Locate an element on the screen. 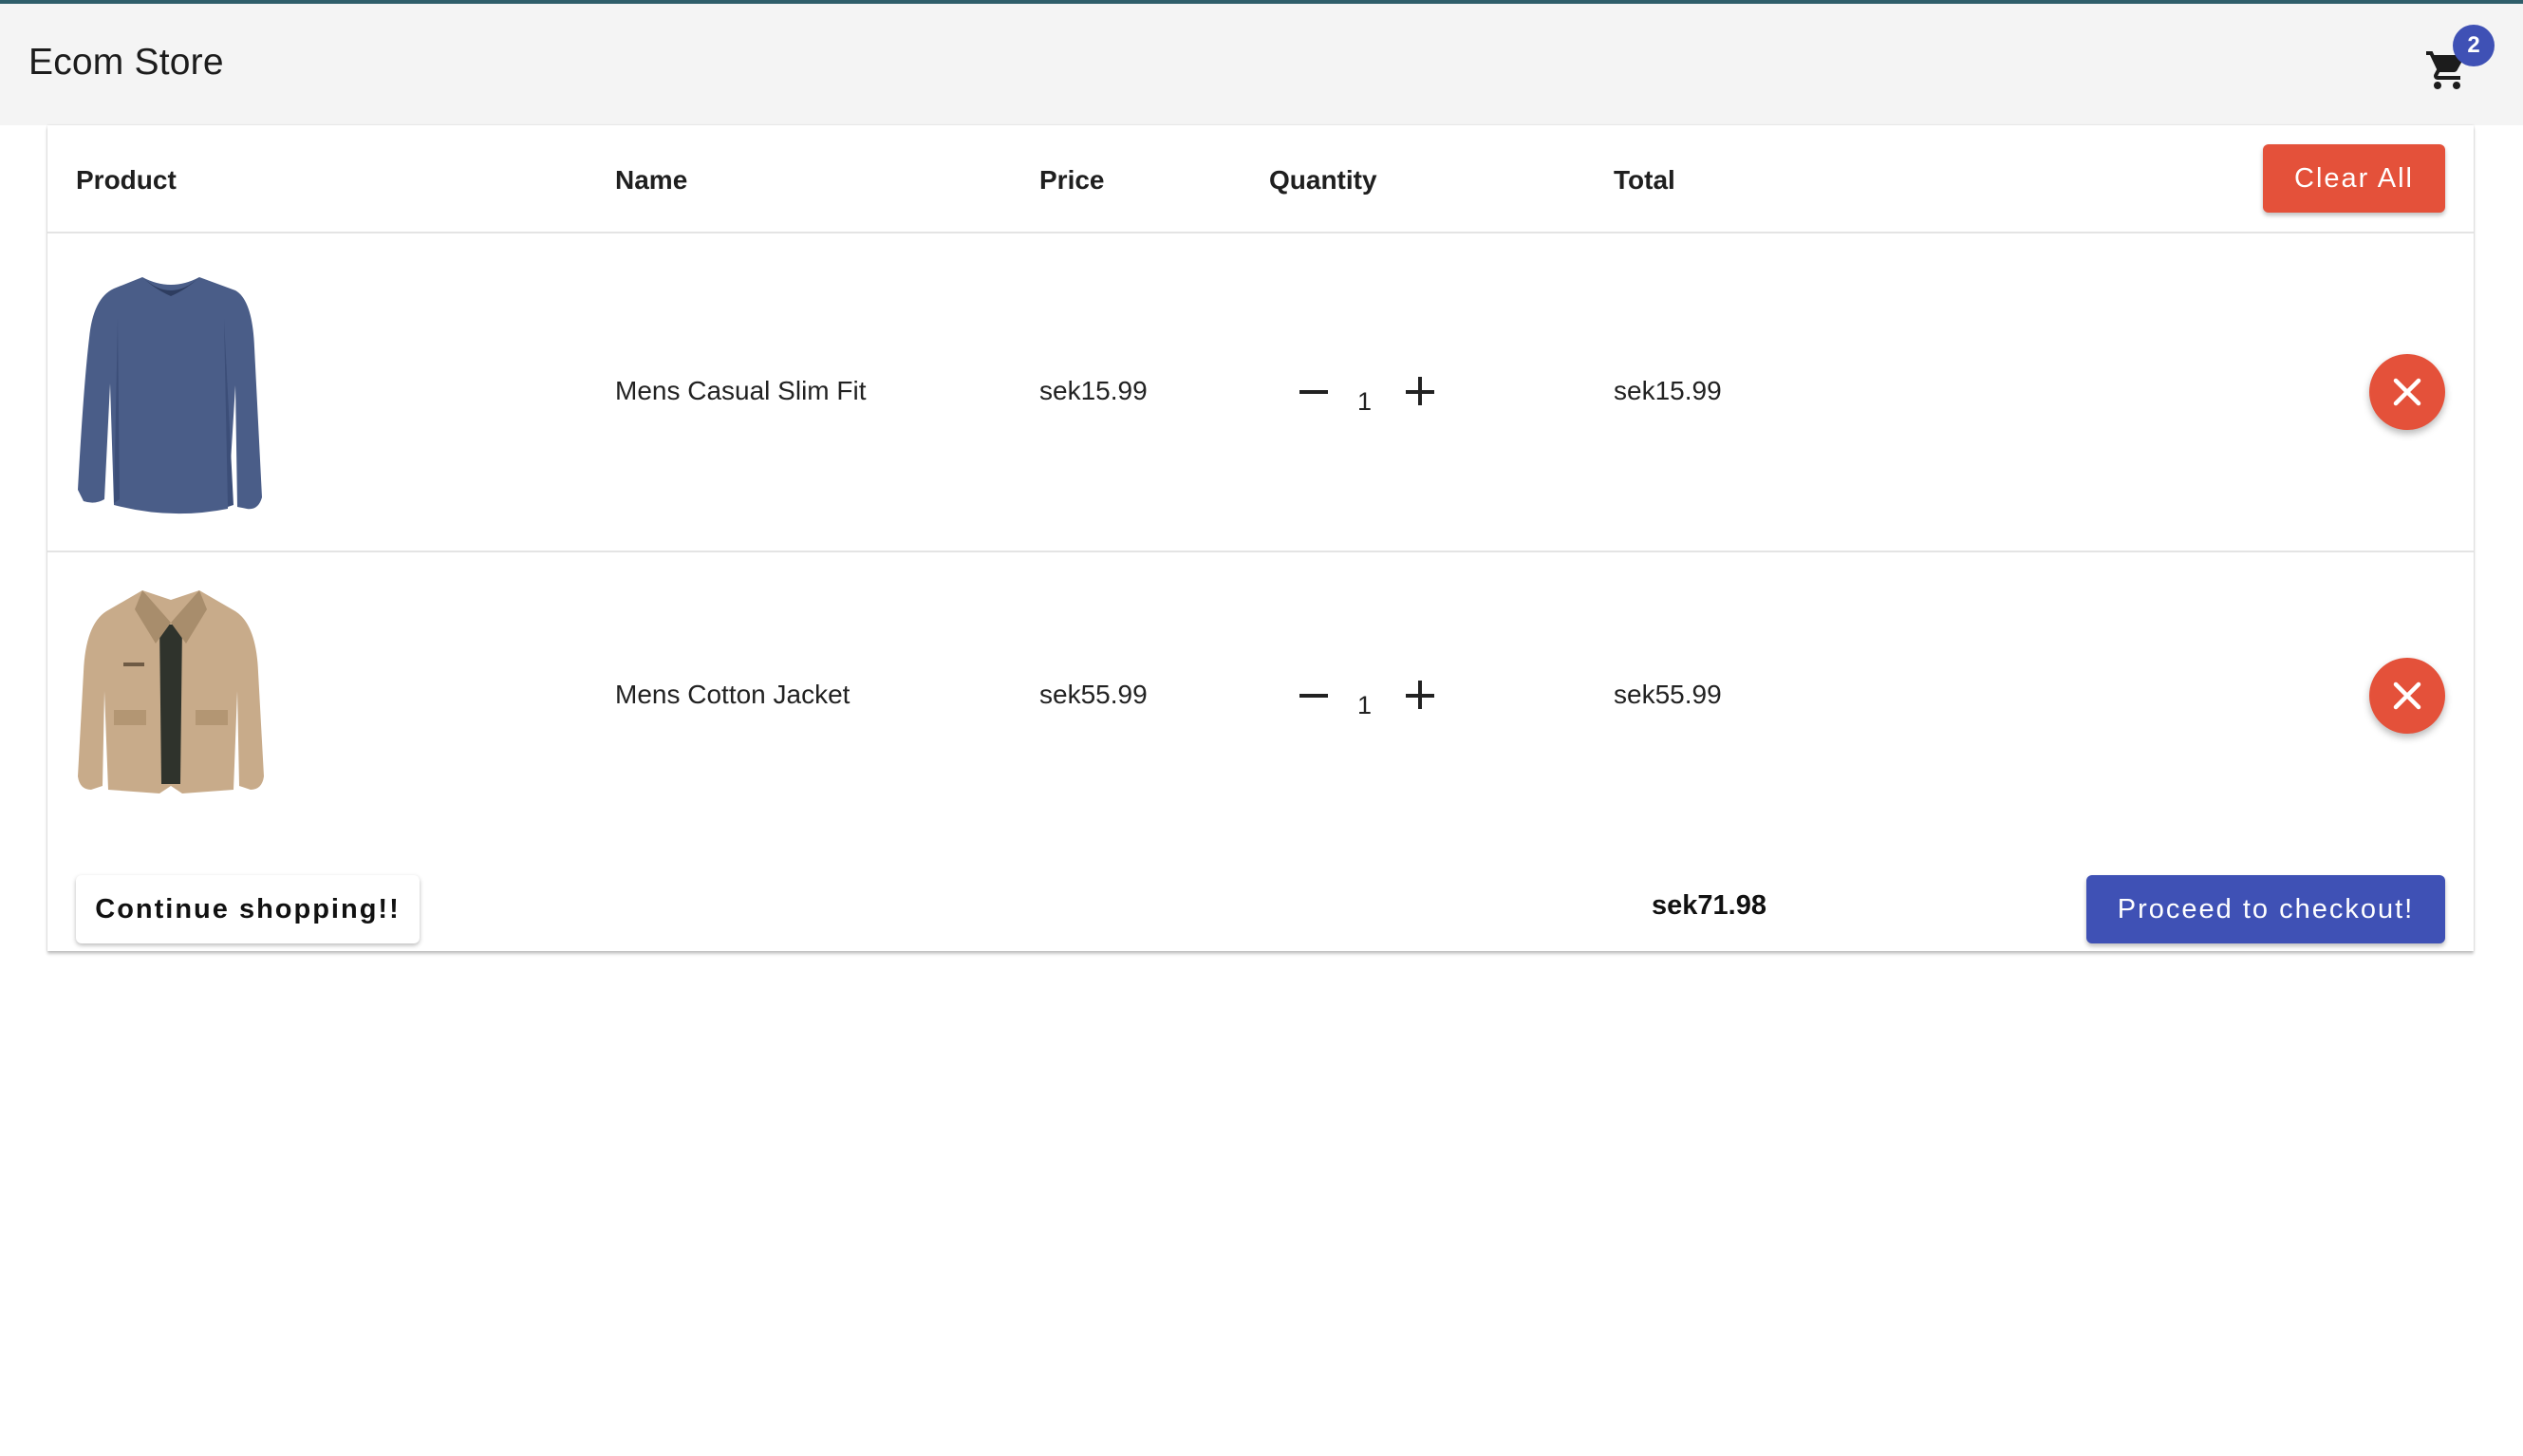  header-name: Name is located at coordinates (651, 180).